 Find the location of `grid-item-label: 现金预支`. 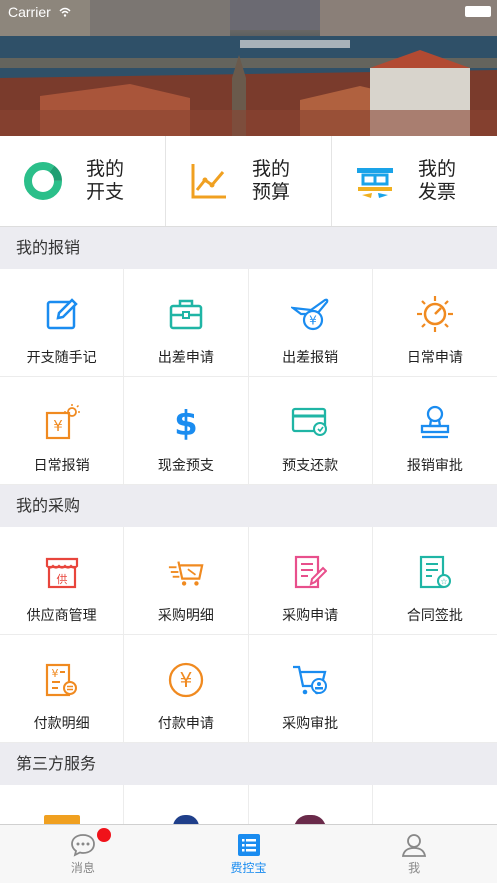

grid-item-label: 现金预支 is located at coordinates (185, 466).